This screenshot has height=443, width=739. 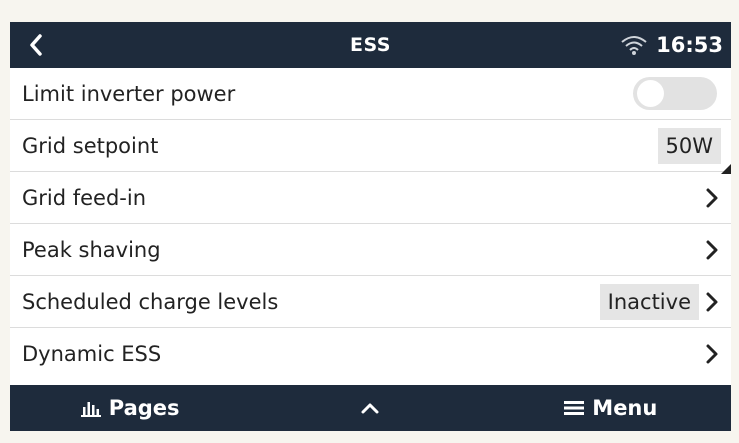 I want to click on row-label: Scheduled charge levels, so click(x=150, y=301).